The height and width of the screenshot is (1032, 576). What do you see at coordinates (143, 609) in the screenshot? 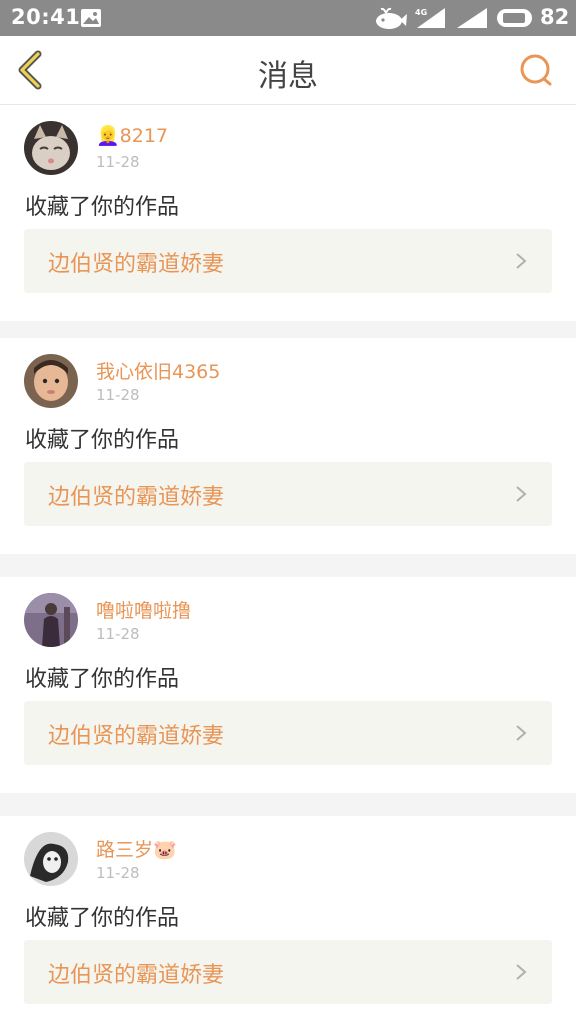
I see `username: 噜啦噜啦撸` at bounding box center [143, 609].